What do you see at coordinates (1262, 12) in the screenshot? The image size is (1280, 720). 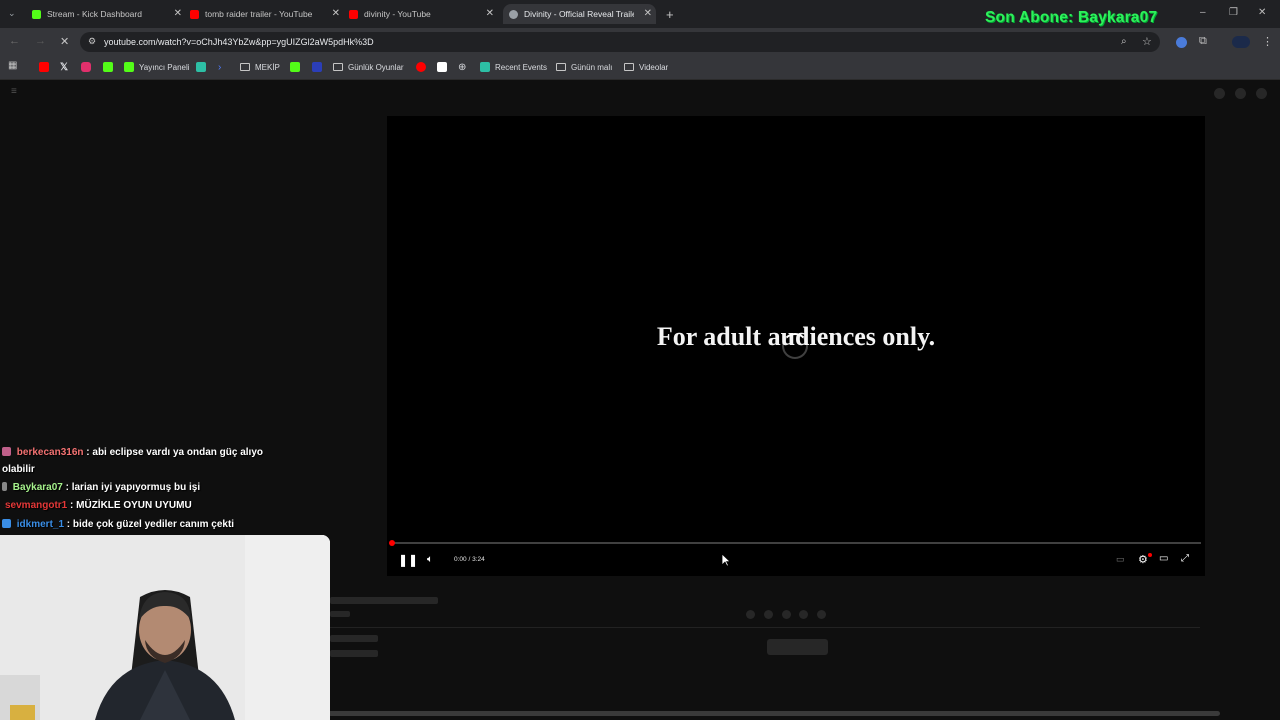 I see `close-window-button: ✕` at bounding box center [1262, 12].